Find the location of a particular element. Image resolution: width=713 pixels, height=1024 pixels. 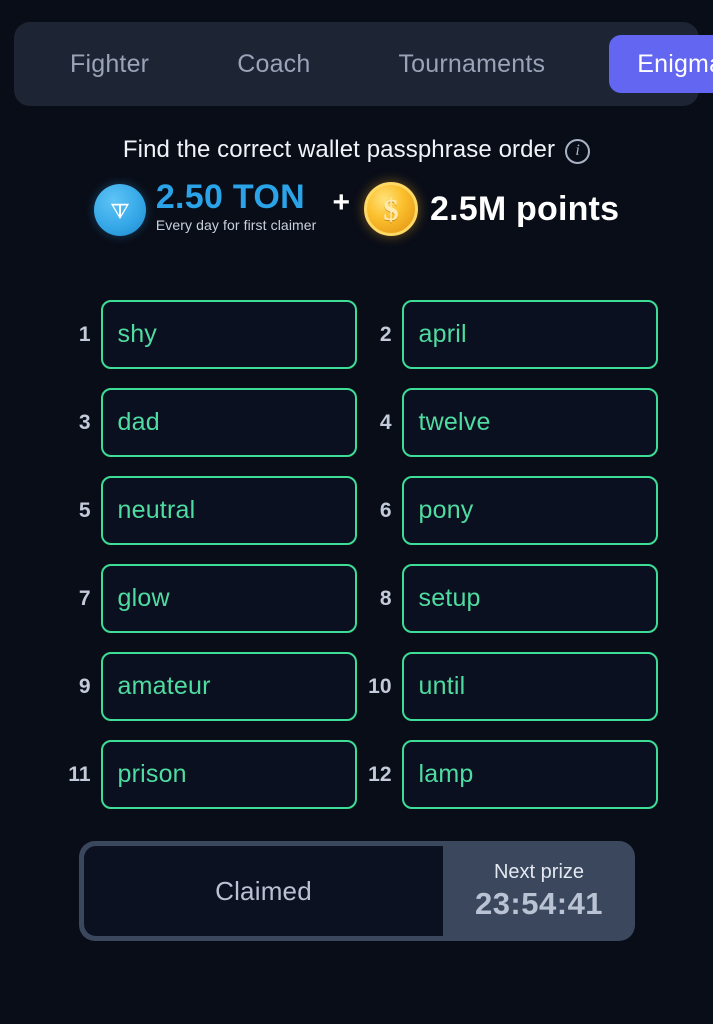

ton-coin-icon is located at coordinates (119, 210).